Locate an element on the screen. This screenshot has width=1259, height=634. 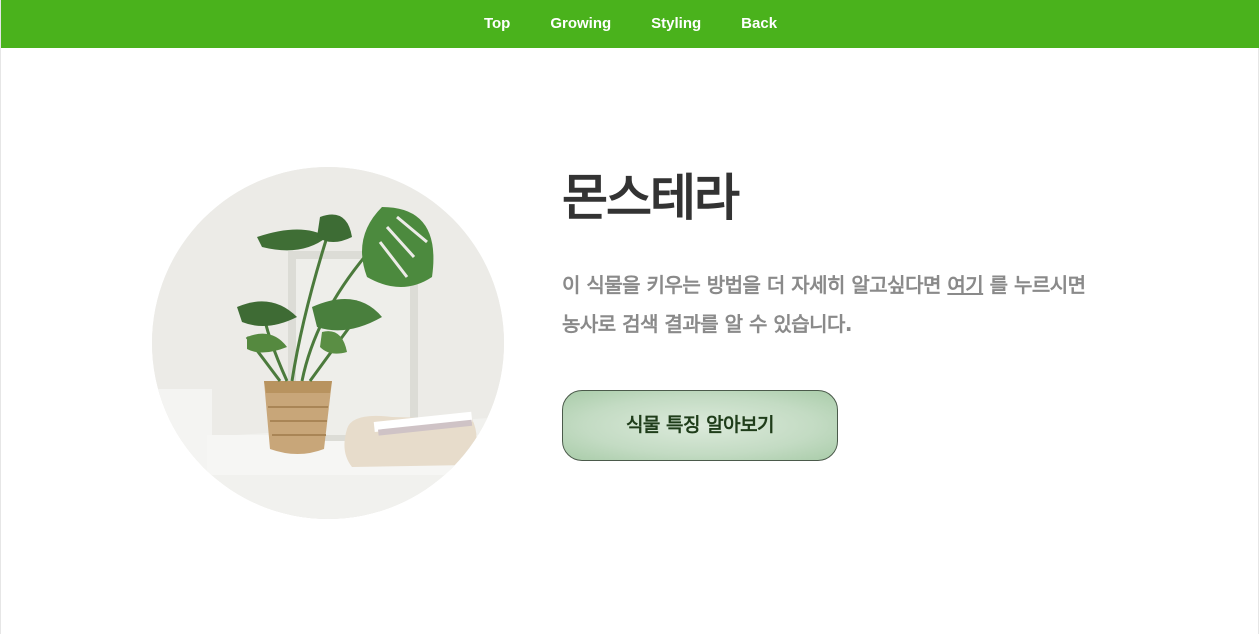
top-navbar: Top Growing Styling Back is located at coordinates (630, 24).